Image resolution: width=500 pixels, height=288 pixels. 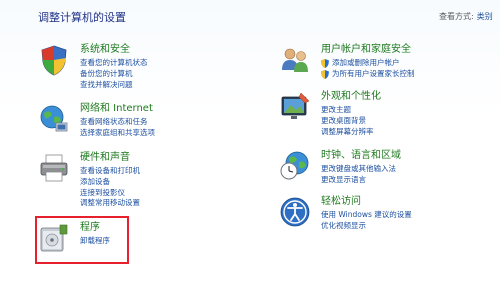 I want to click on view-by: 查看方式: 类别, so click(x=466, y=16).